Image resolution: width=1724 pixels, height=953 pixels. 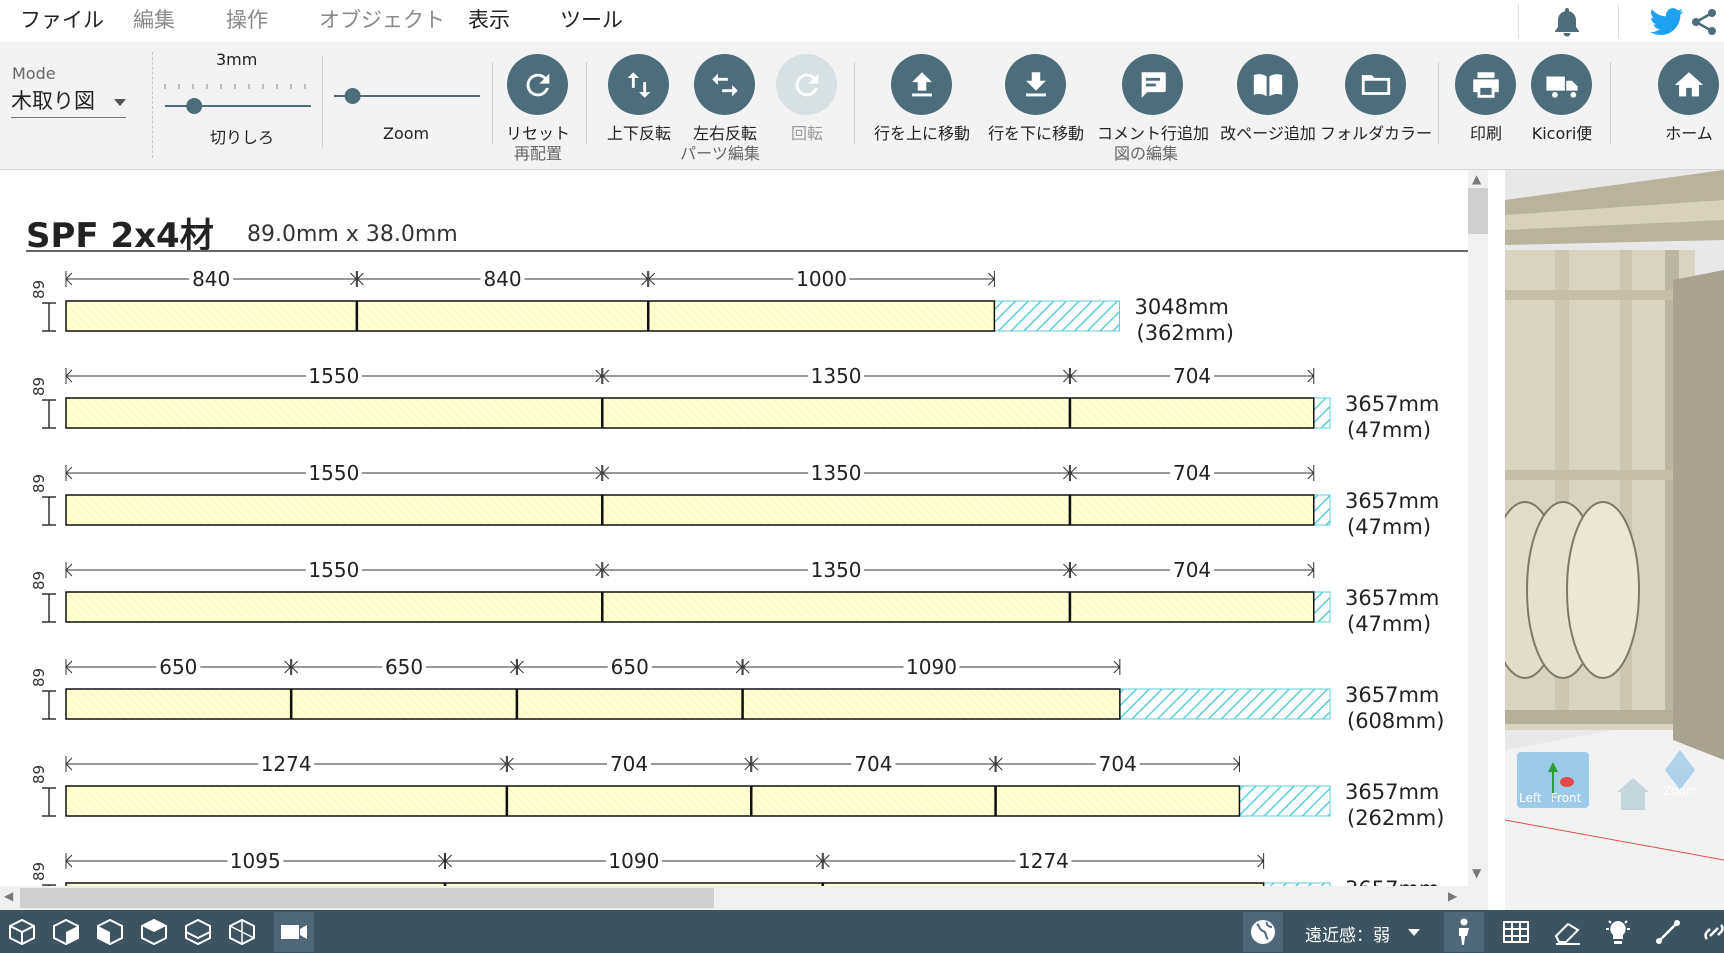 What do you see at coordinates (1614, 540) in the screenshot?
I see `3d-preview: Left Front Zoom` at bounding box center [1614, 540].